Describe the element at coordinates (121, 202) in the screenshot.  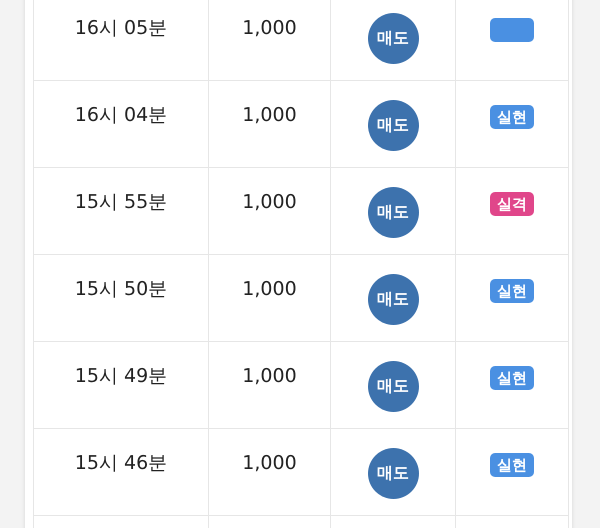
I see `time-text: 15시 55분` at that location.